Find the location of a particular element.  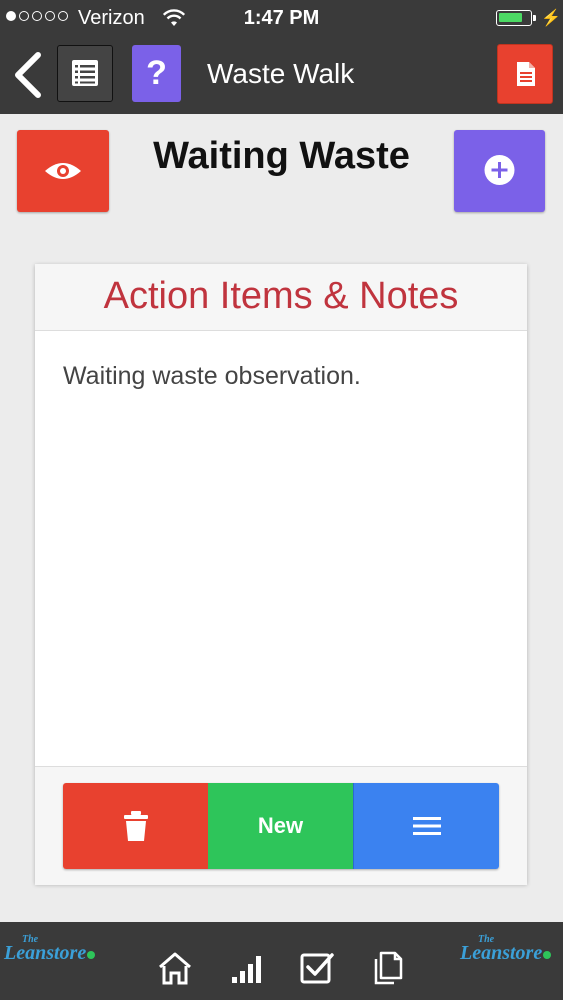

card-footer: New is located at coordinates (281, 825).